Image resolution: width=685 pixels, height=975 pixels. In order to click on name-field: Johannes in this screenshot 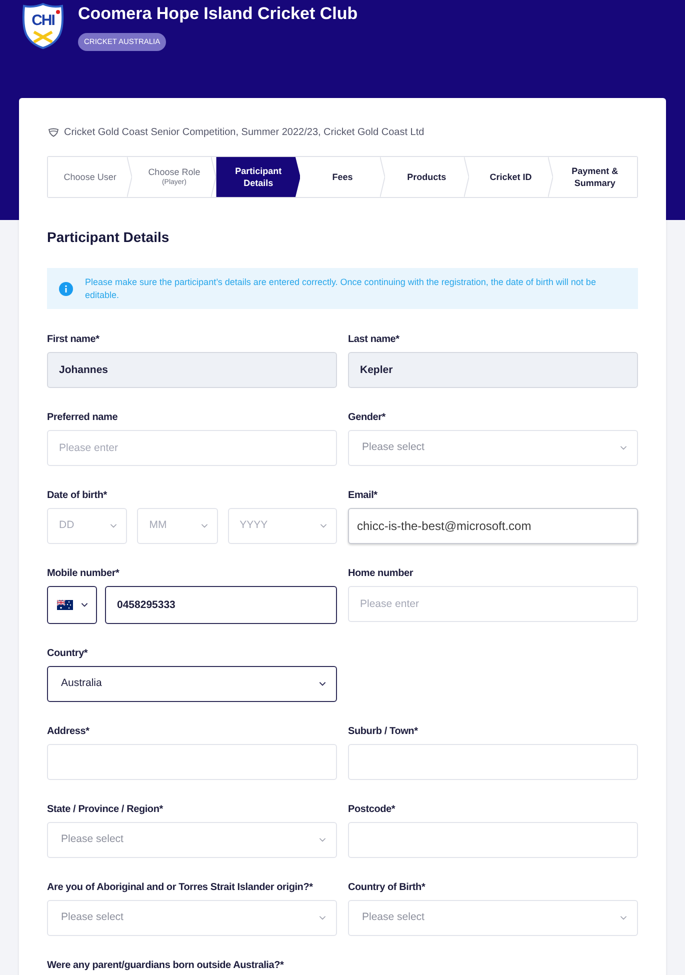, I will do `click(192, 370)`.